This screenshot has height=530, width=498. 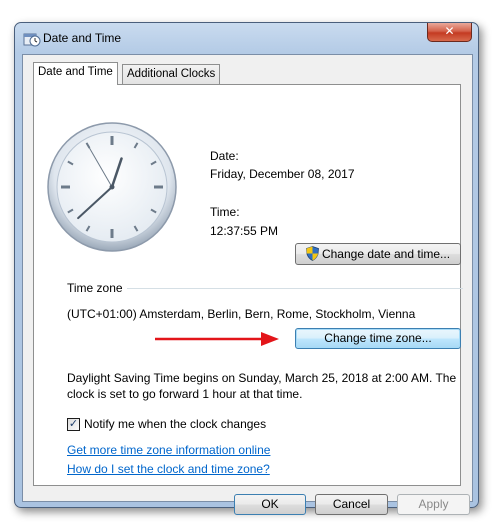 What do you see at coordinates (75, 73) in the screenshot?
I see `tab-date-and-time: Date and Time` at bounding box center [75, 73].